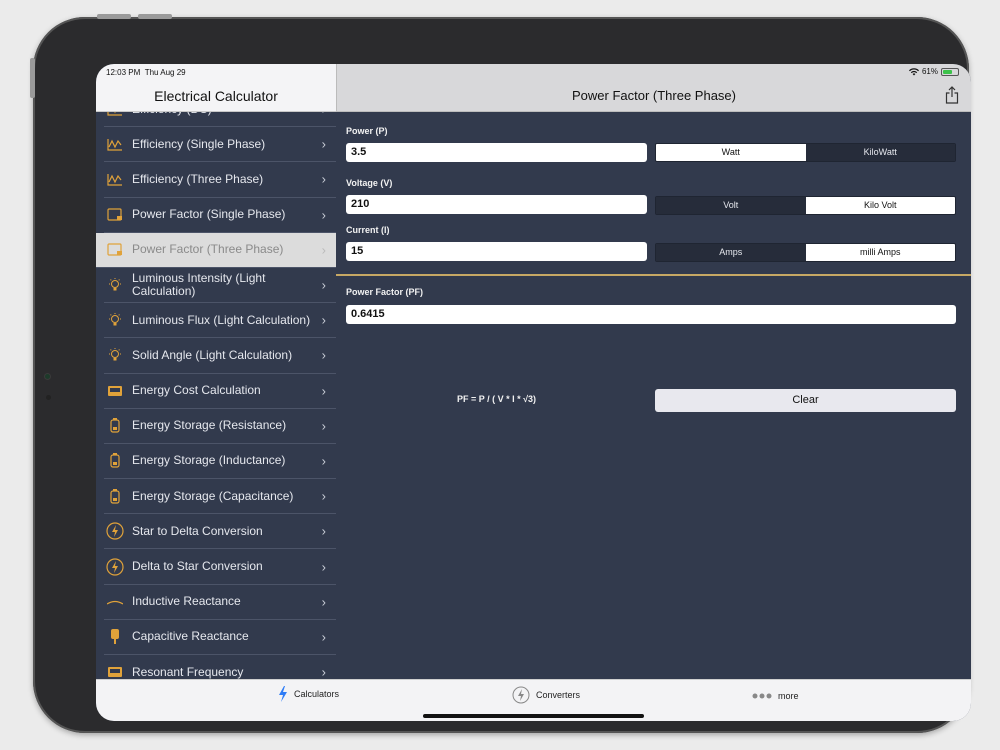 The height and width of the screenshot is (750, 1000). I want to click on power-unit-segment: Watt KiloWatt, so click(805, 152).